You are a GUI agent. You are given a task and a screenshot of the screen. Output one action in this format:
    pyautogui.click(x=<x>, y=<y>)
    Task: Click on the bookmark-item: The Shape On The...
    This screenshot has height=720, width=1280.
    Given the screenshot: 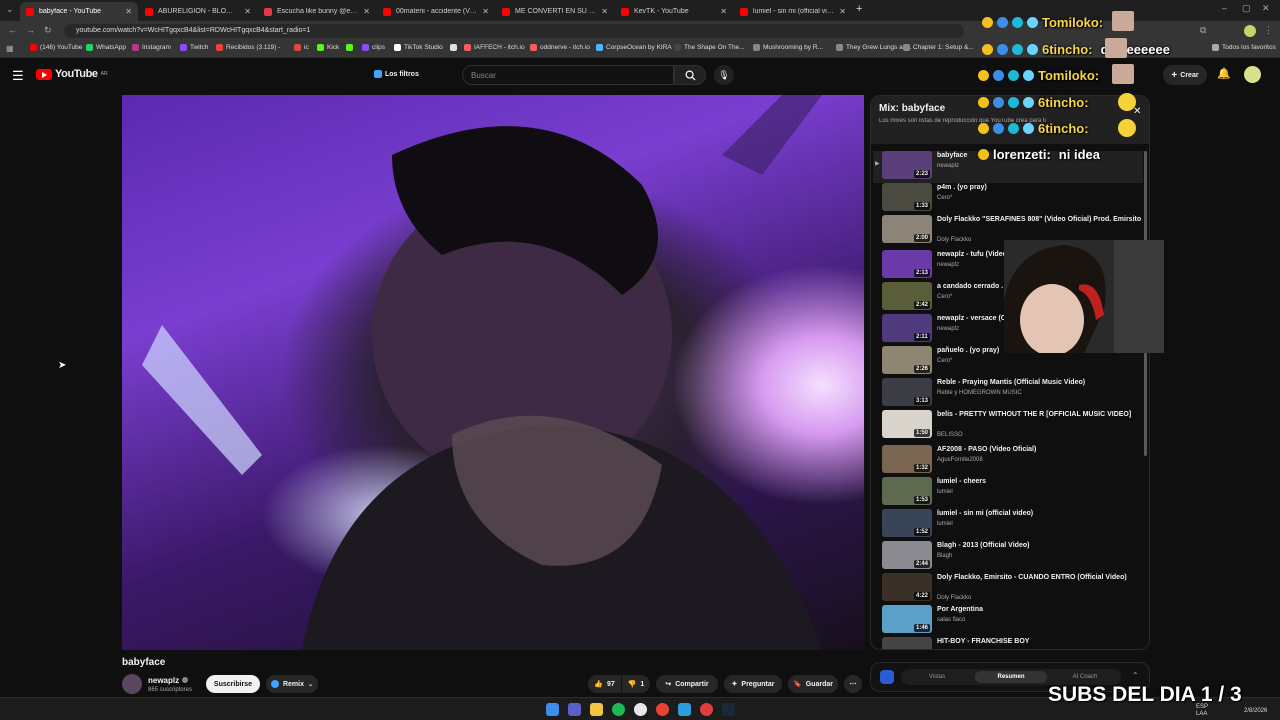 What is the action you would take?
    pyautogui.click(x=709, y=47)
    